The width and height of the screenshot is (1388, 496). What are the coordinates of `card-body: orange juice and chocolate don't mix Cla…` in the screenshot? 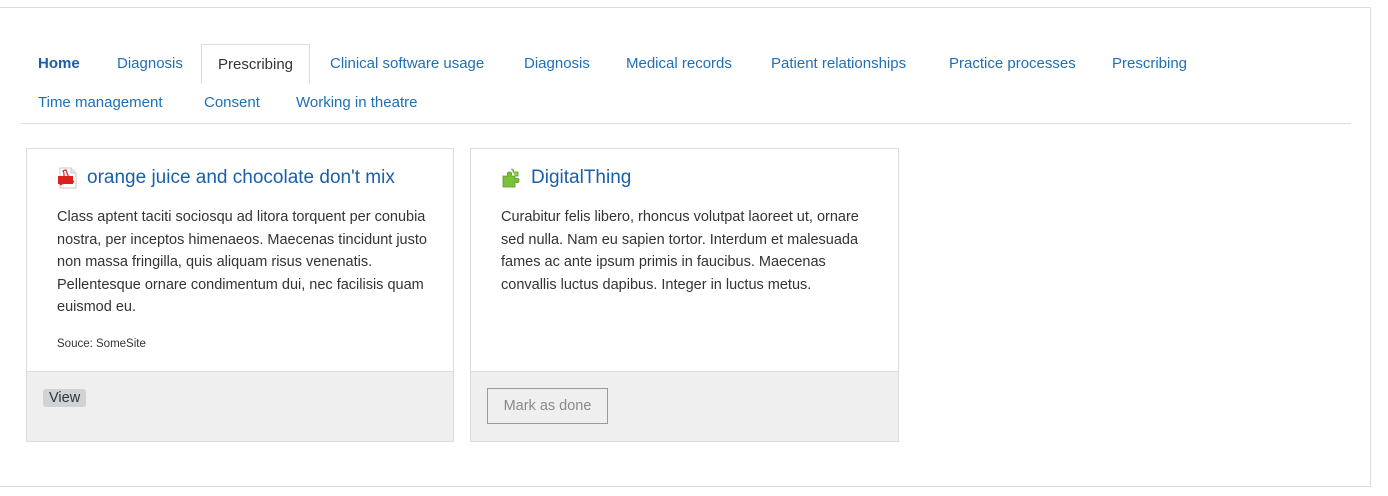 It's located at (240, 261).